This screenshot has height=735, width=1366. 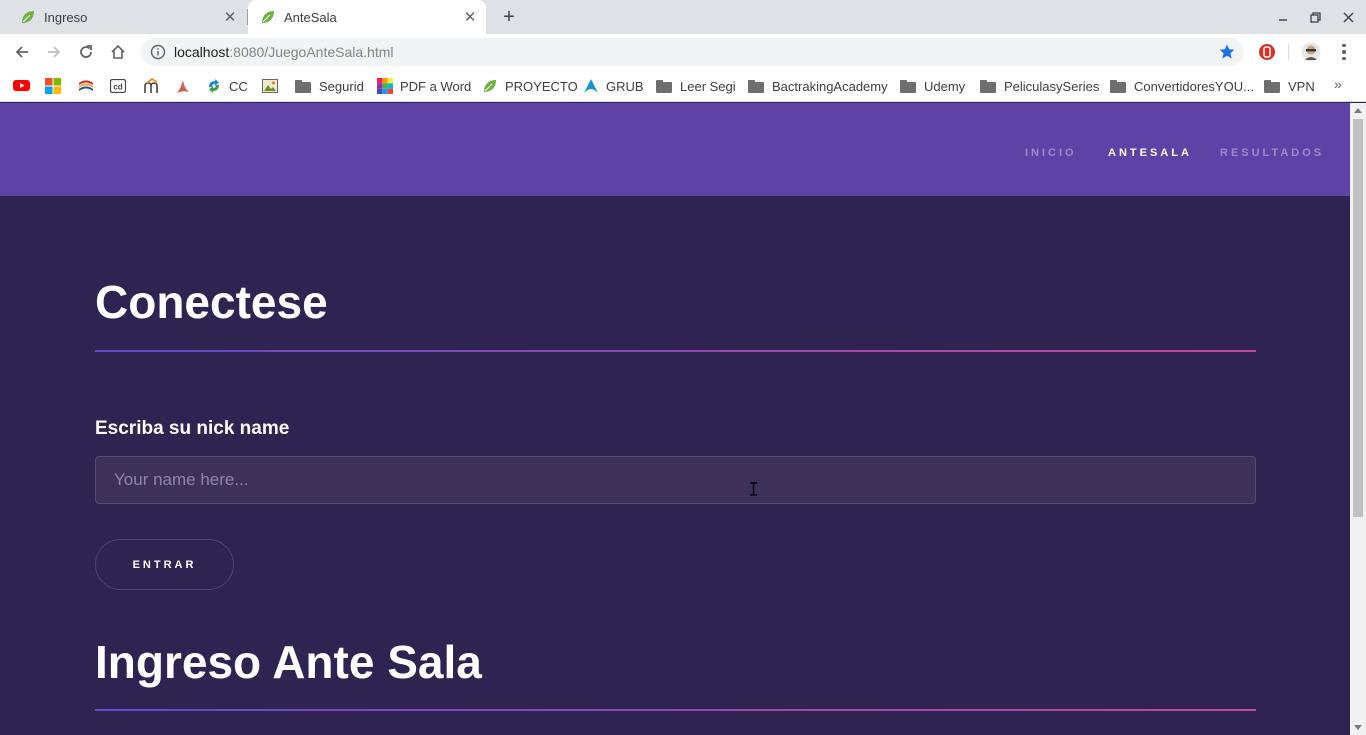 I want to click on bookmark-proyecto: PROYECTO, so click(x=530, y=86).